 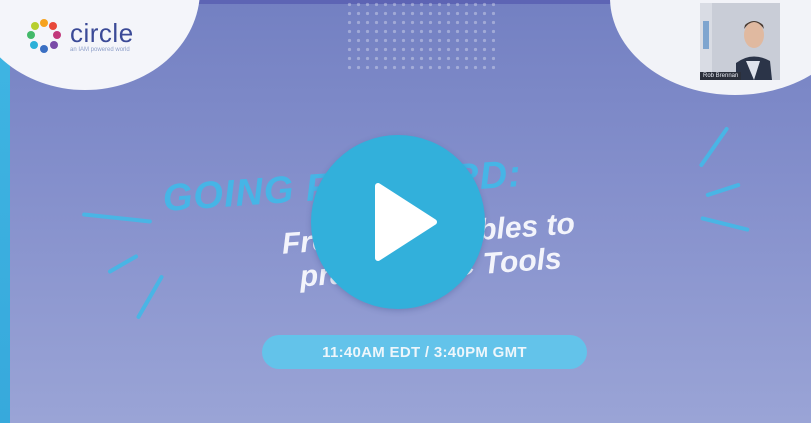 What do you see at coordinates (102, 32) in the screenshot?
I see `logo-name: circle` at bounding box center [102, 32].